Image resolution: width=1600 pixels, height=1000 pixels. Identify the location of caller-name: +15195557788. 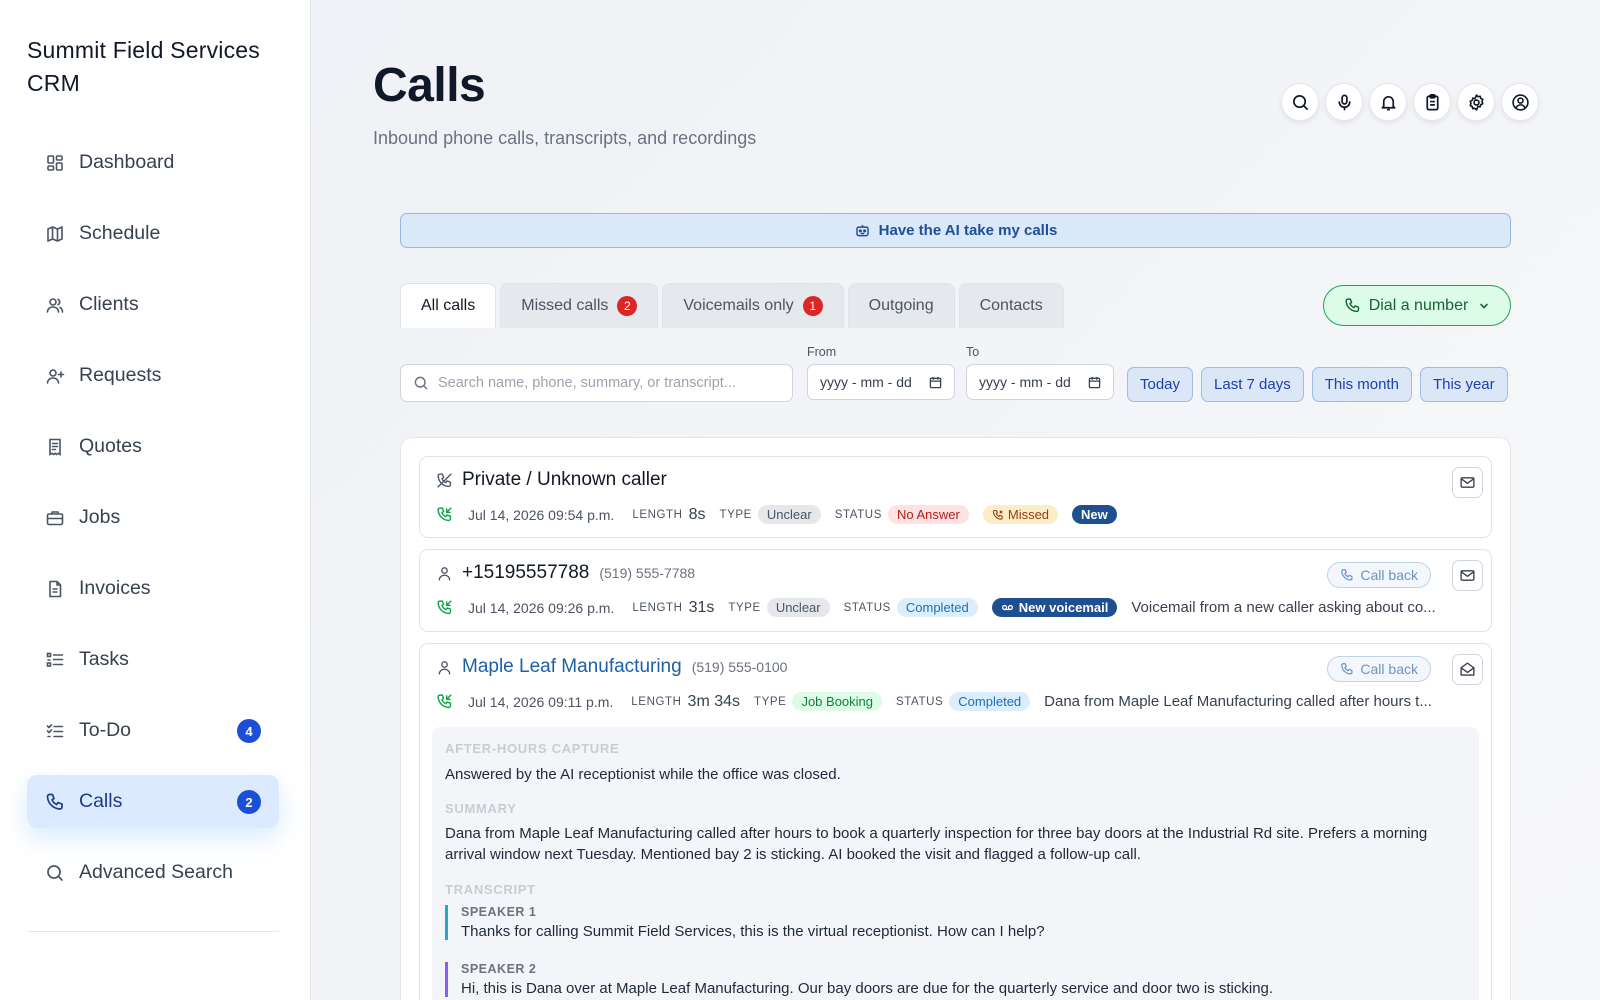
(525, 573).